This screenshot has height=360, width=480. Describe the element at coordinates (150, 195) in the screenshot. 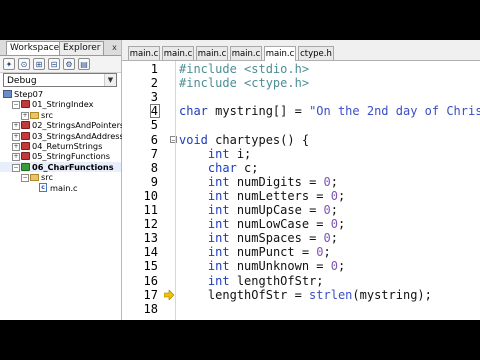

I see `line-number: 10` at that location.